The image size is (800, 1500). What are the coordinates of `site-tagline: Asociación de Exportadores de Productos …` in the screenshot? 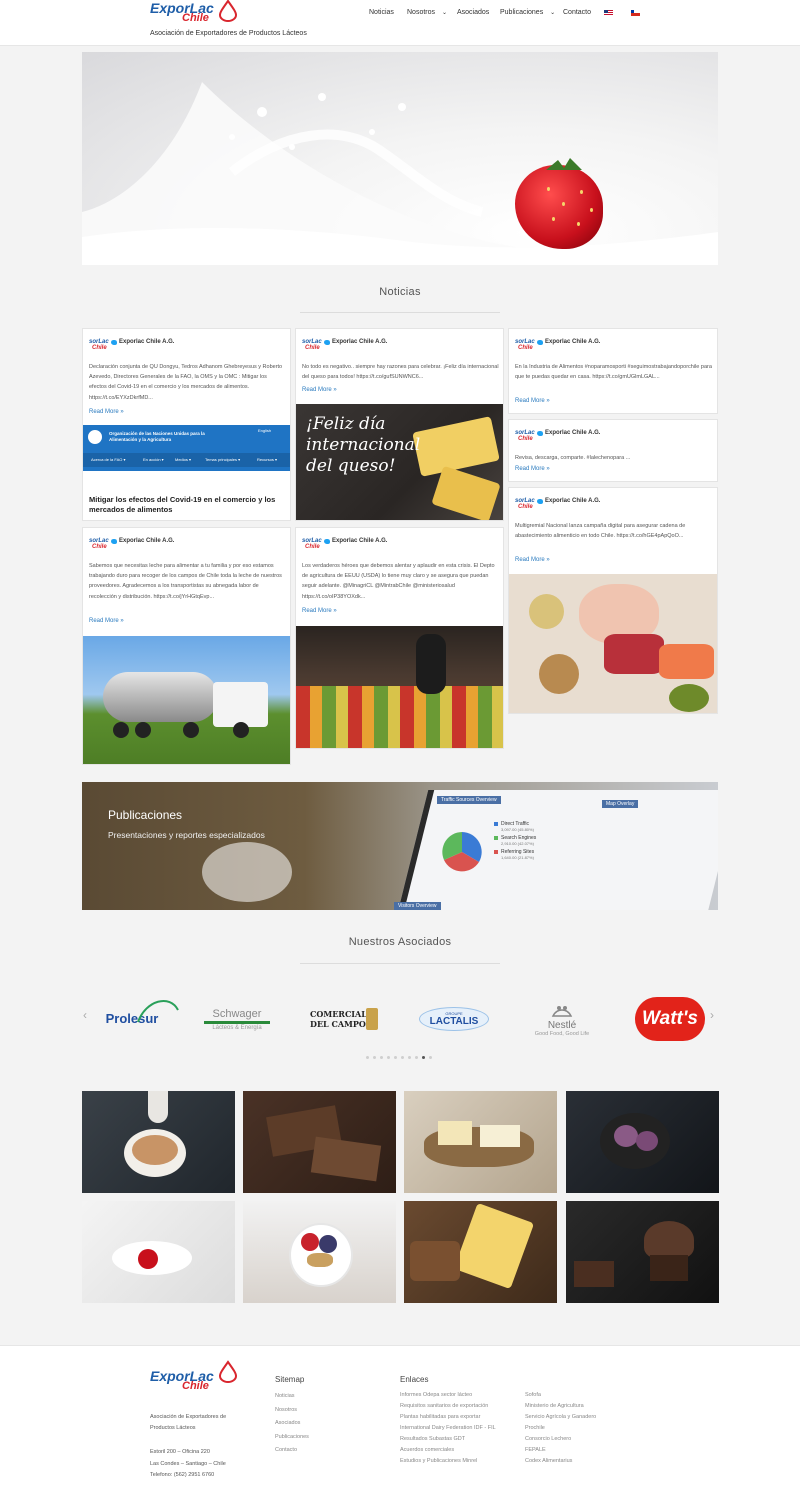 It's located at (228, 33).